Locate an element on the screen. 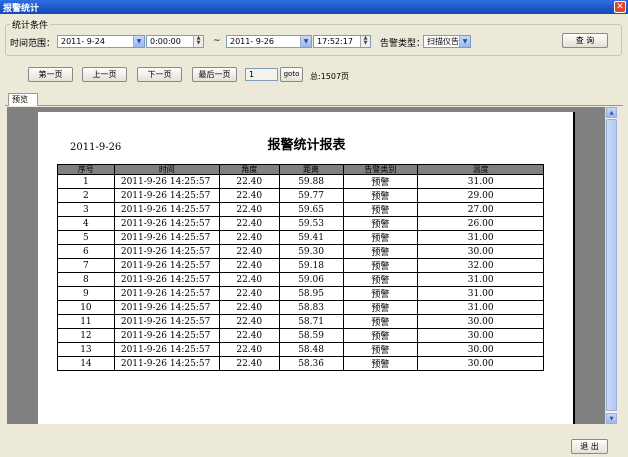 The image size is (628, 457). table-row: 10 2011-9-26 14:25:57 22.40 58.83 预警 31.00 is located at coordinates (300, 307).